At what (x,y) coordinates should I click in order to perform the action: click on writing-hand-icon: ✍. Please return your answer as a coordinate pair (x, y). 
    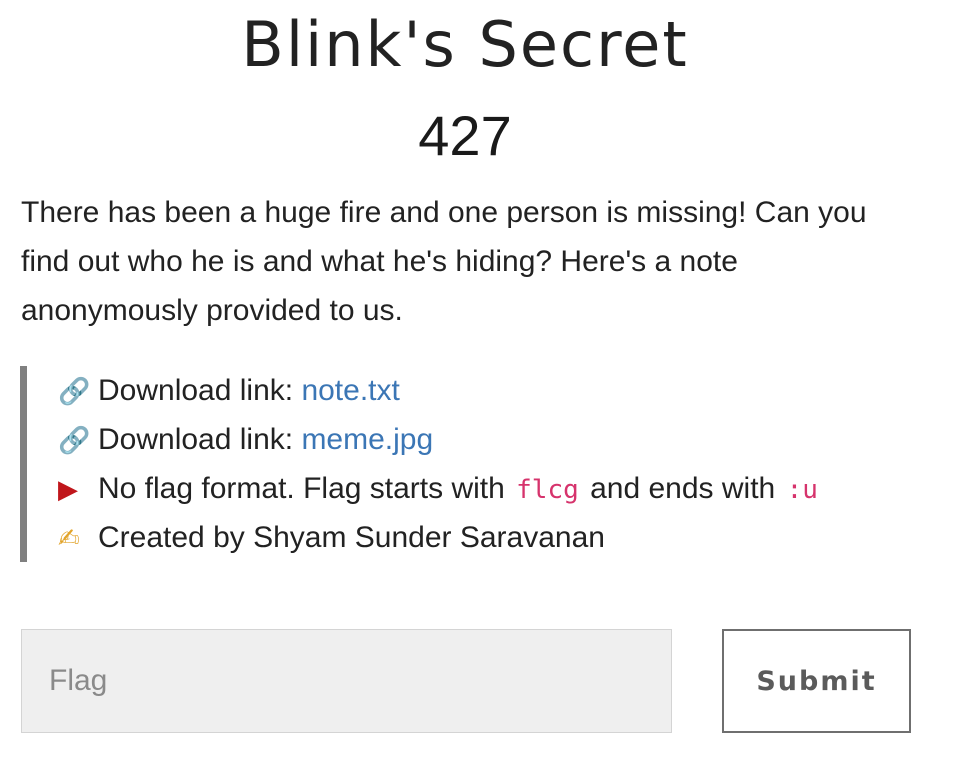
    Looking at the image, I should click on (69, 539).